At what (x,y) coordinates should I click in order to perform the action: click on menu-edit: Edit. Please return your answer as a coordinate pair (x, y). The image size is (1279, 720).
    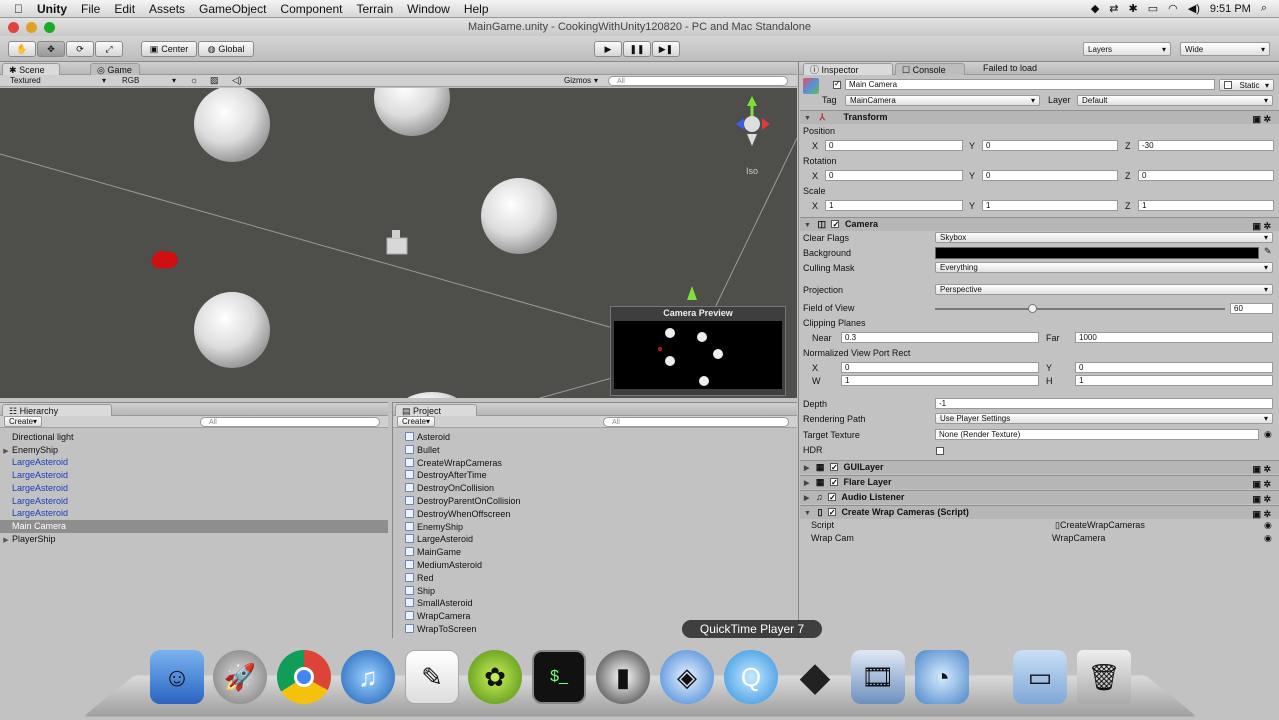
    Looking at the image, I should click on (124, 9).